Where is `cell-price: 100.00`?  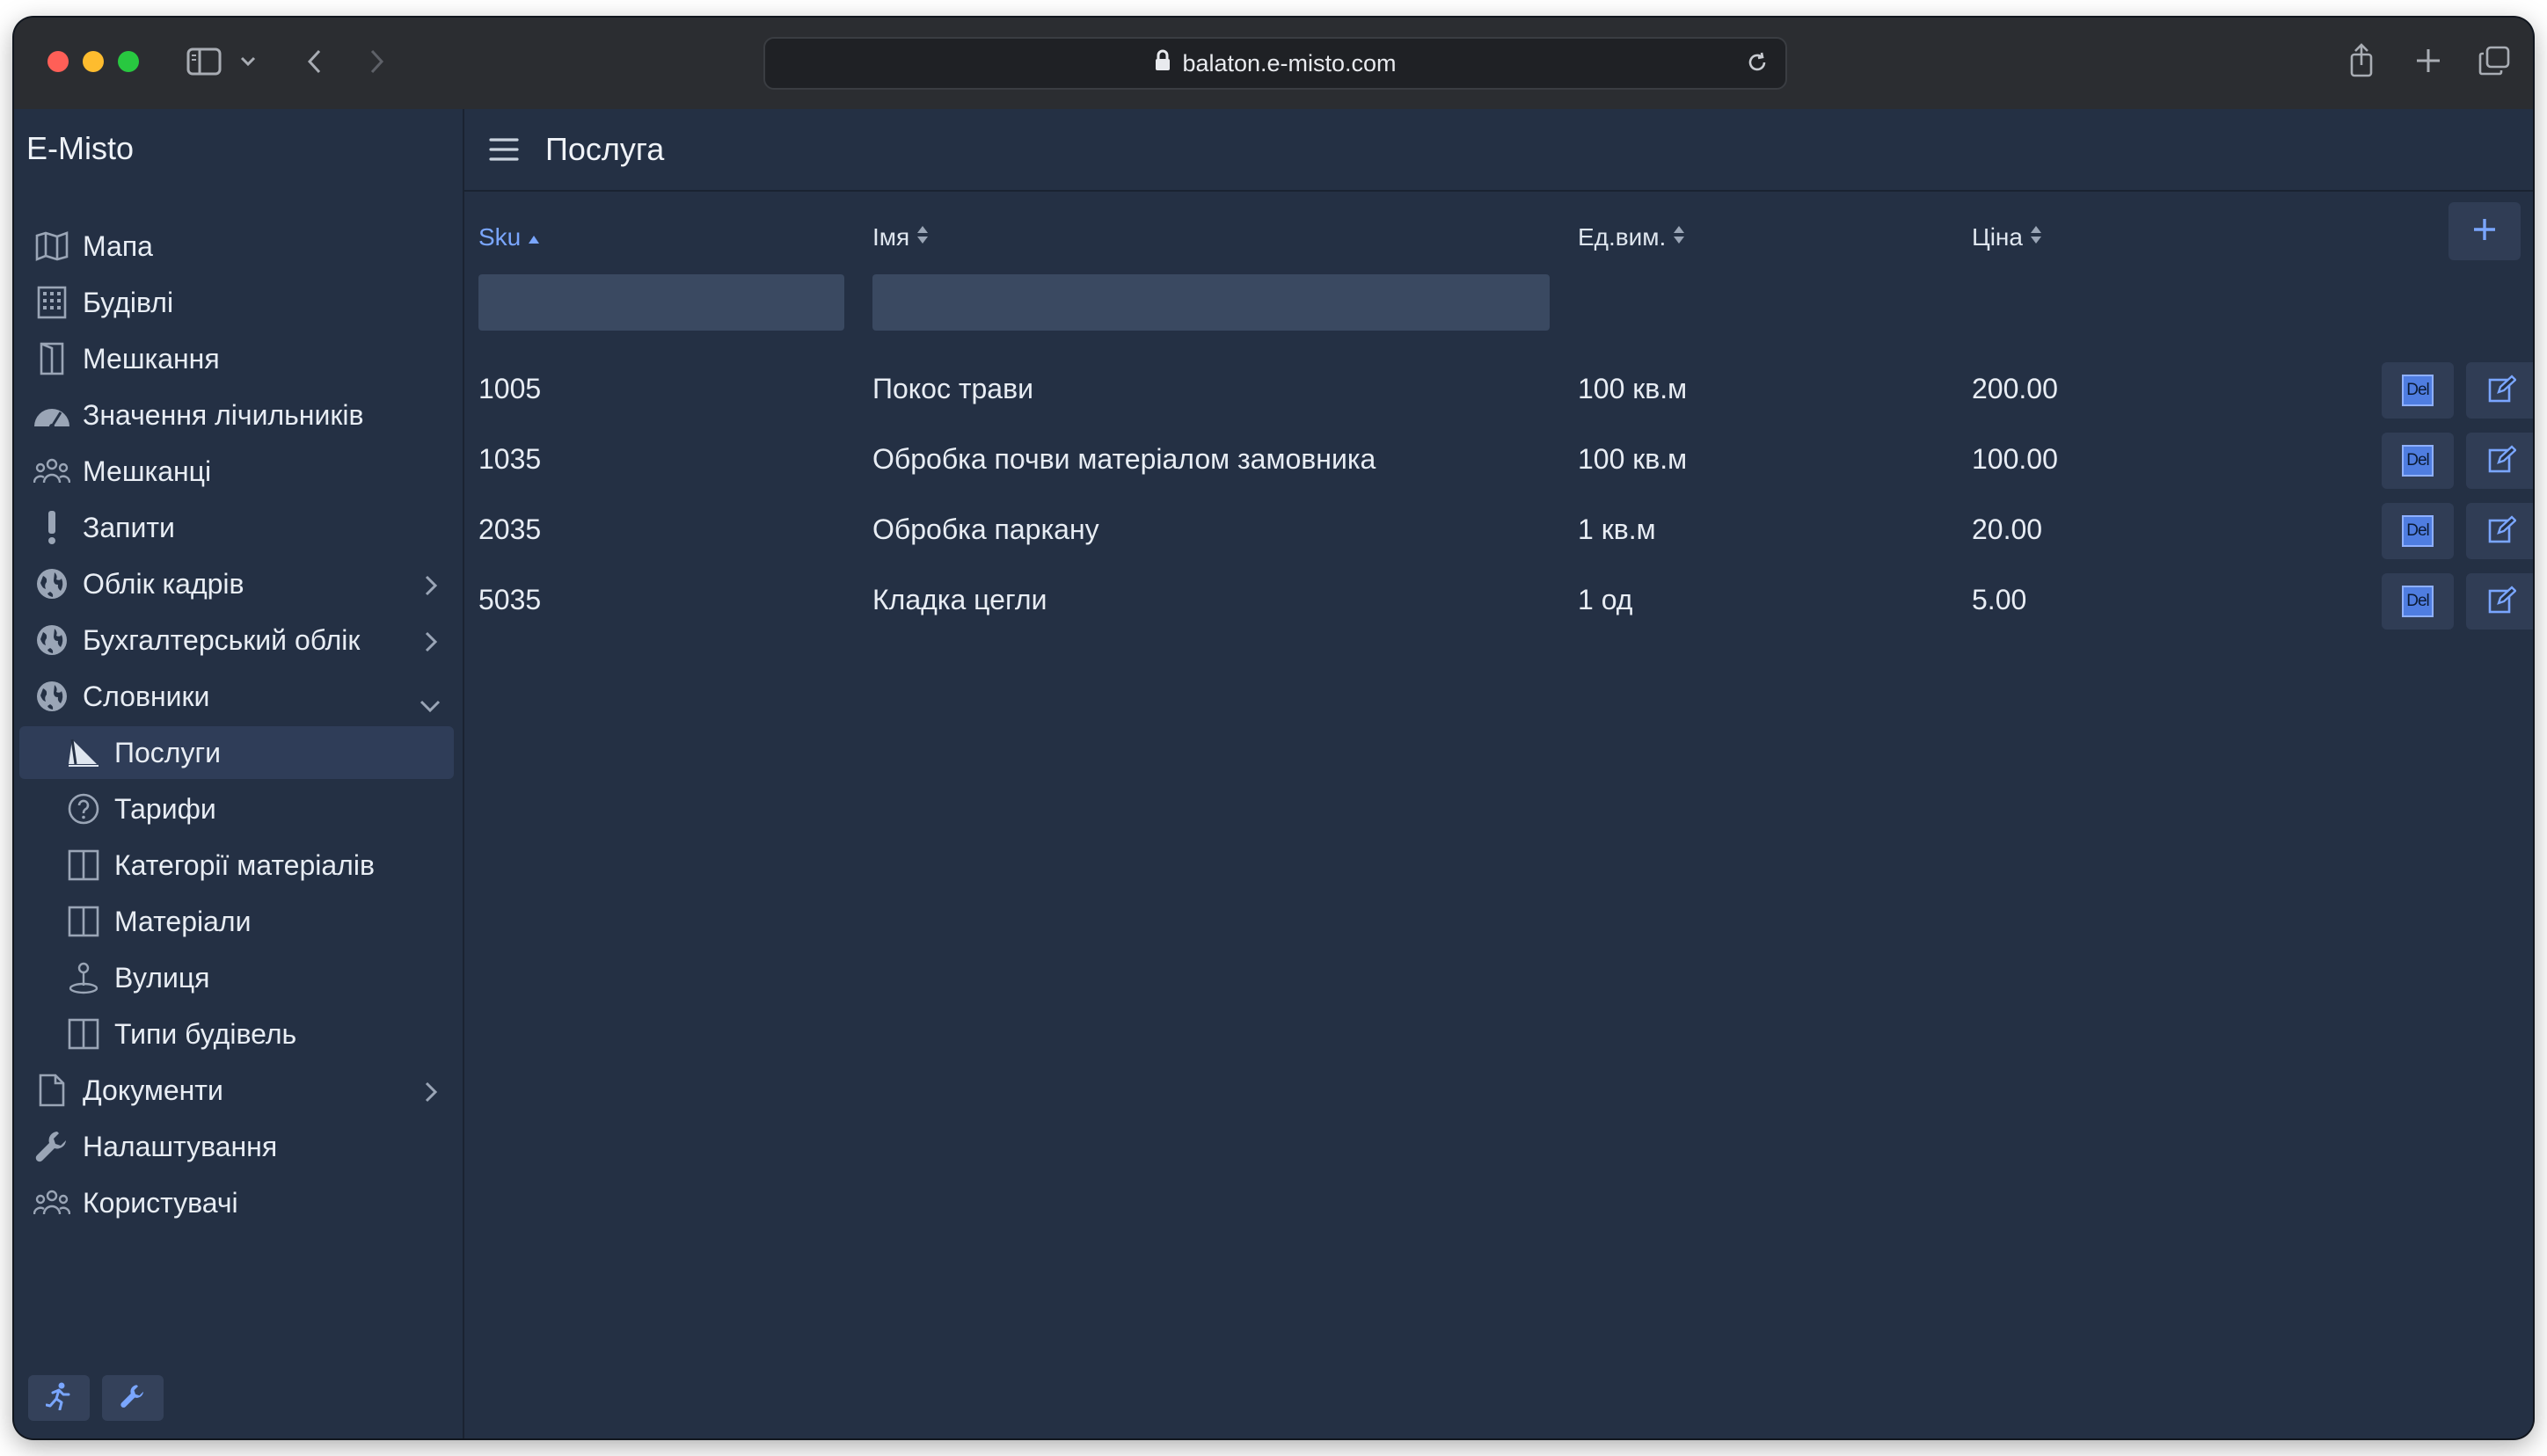 cell-price: 100.00 is located at coordinates (2015, 459).